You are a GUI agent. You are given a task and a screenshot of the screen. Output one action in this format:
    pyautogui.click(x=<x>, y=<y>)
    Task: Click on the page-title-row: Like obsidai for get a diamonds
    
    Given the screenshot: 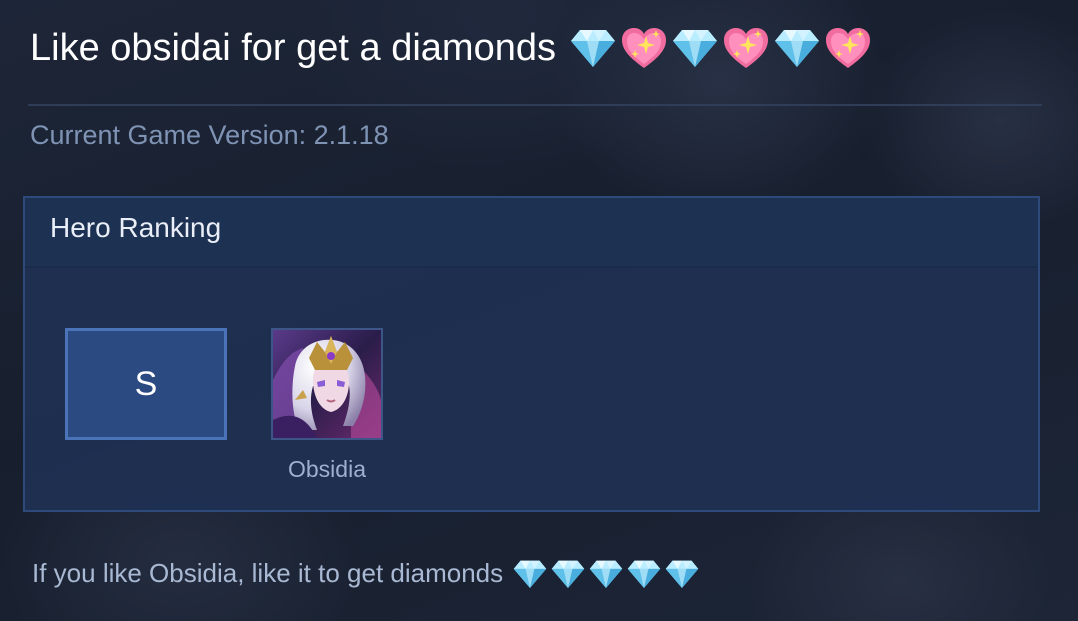 What is the action you would take?
    pyautogui.click(x=451, y=48)
    